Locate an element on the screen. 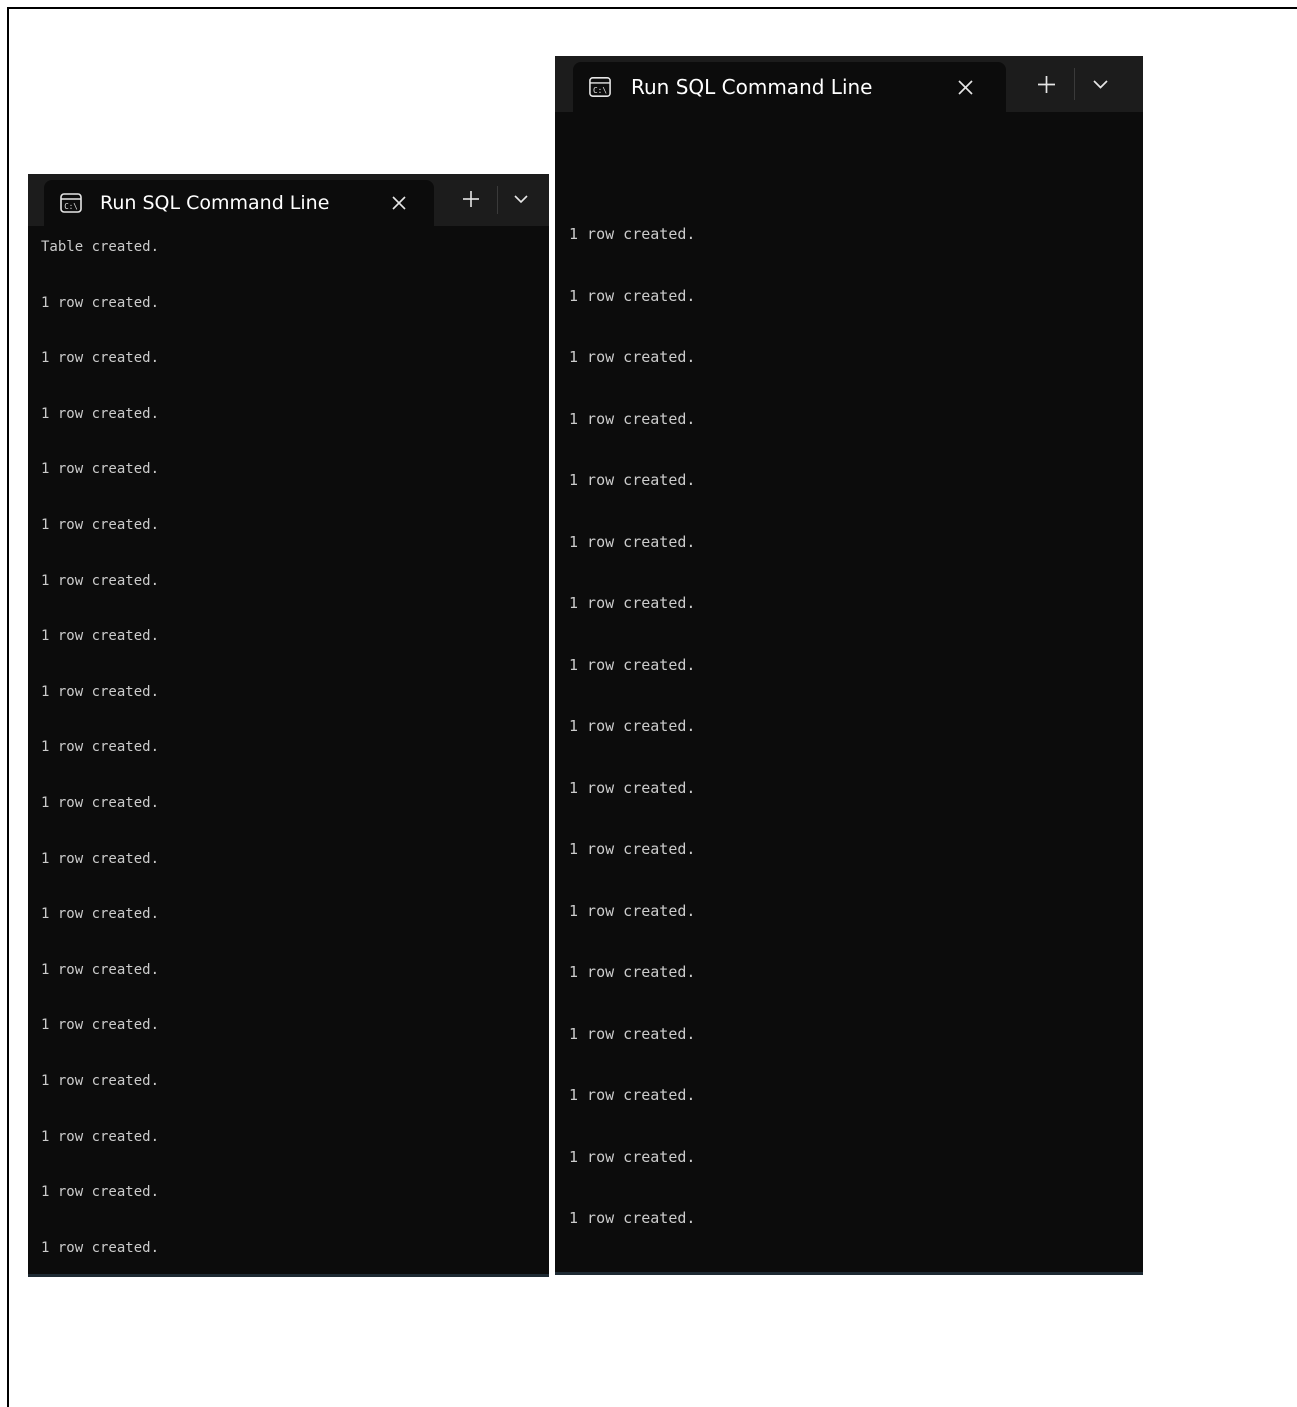 The height and width of the screenshot is (1407, 1297). right-terminal-tab: C:\ Run SQL Command Line is located at coordinates (789, 87).